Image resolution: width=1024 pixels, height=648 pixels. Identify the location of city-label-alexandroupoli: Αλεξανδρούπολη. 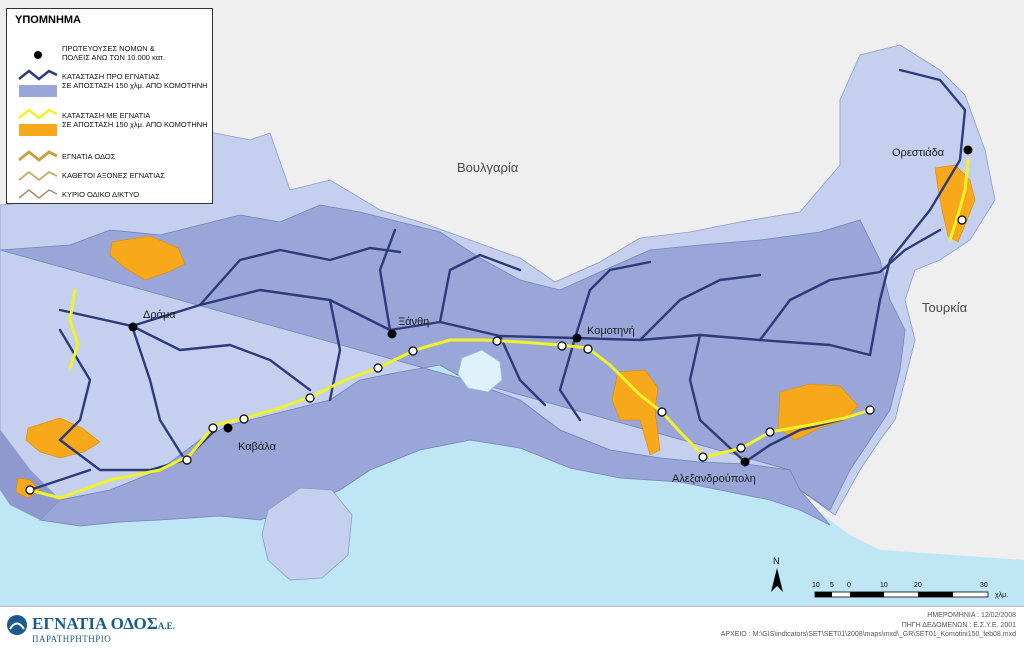
(714, 479).